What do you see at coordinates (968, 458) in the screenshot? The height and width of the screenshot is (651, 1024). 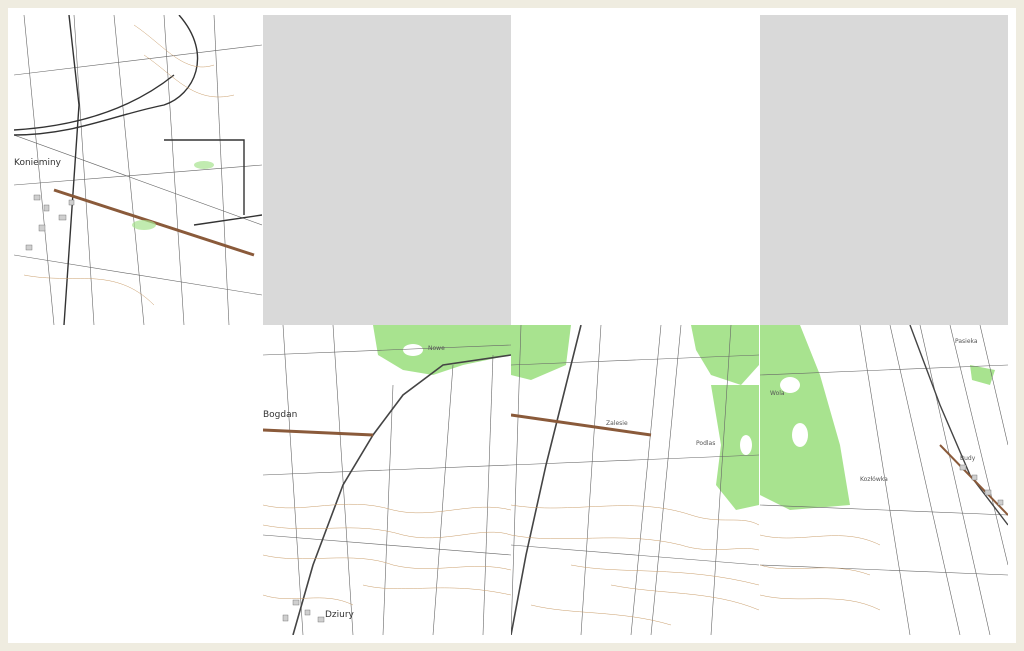 I see `place-label-budy: Budy` at bounding box center [968, 458].